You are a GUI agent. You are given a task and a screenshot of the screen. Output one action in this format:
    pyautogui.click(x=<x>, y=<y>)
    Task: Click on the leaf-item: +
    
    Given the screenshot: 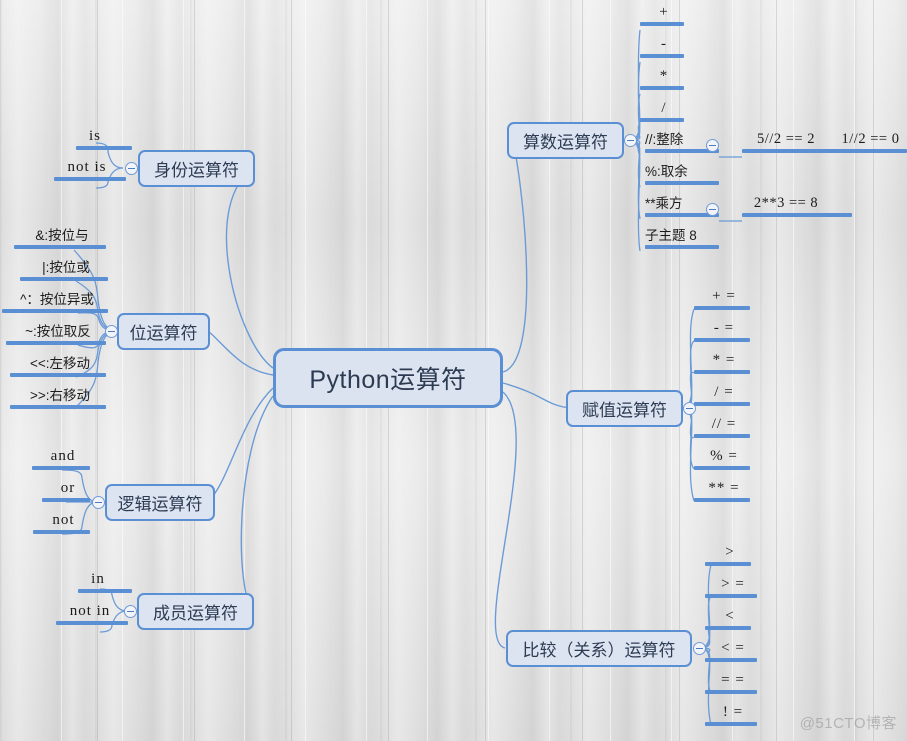 What is the action you would take?
    pyautogui.click(x=664, y=17)
    